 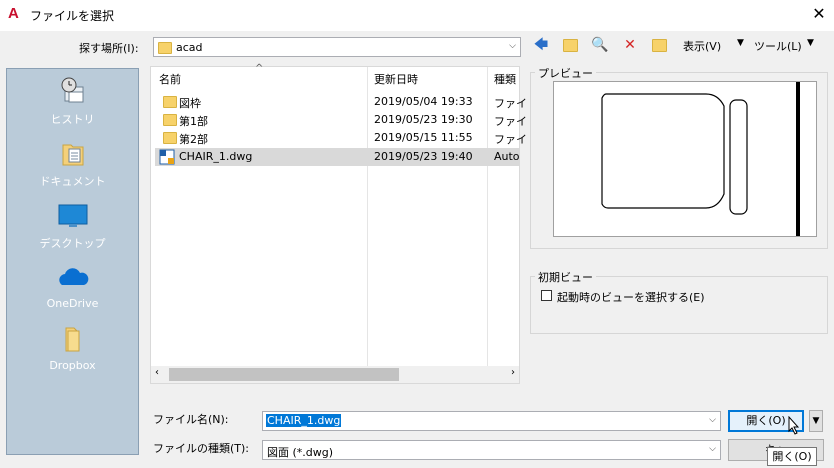 I want to click on look-in-label: 探す場所(I):, so click(x=109, y=48).